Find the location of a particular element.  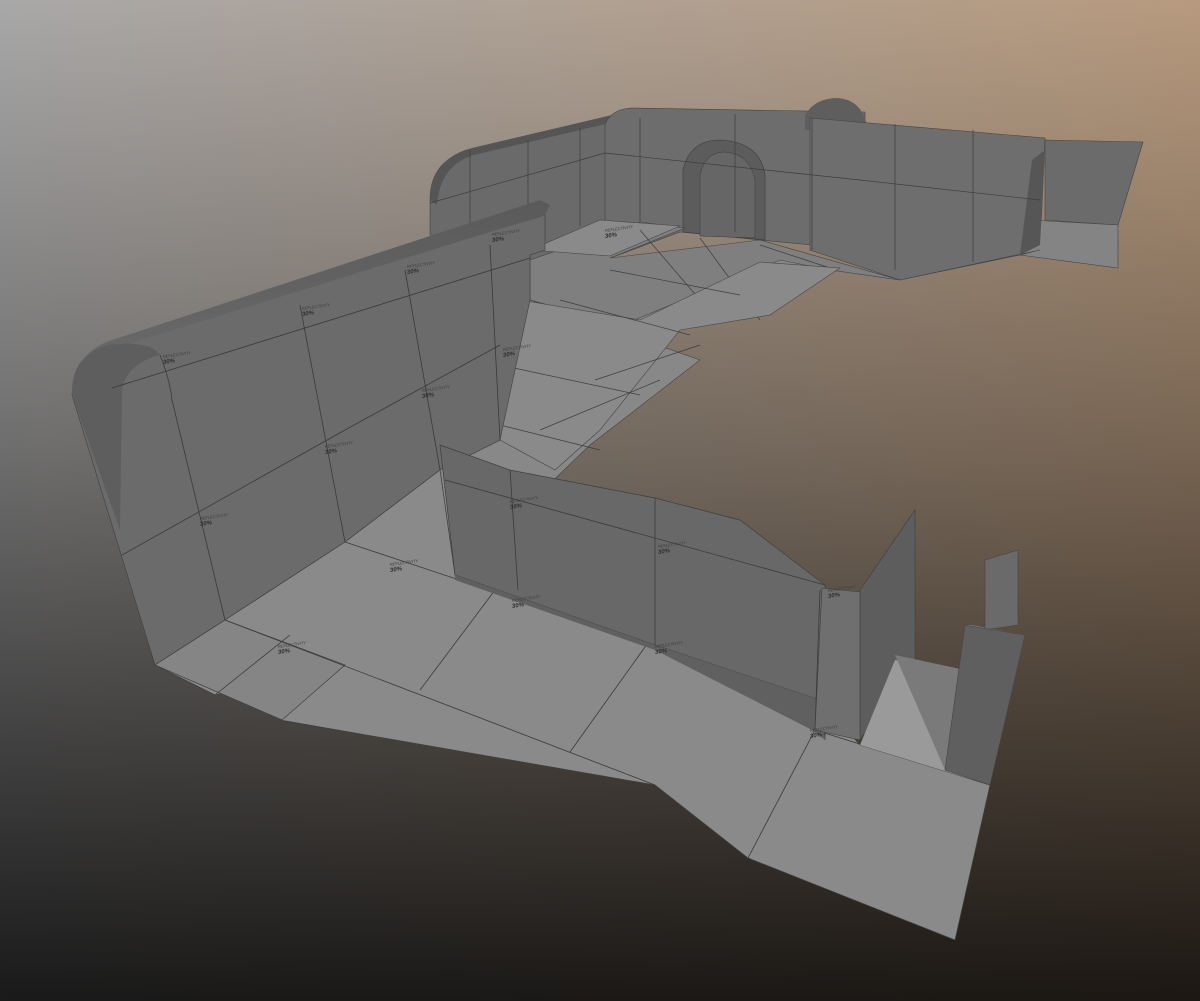

arch-inner is located at coordinates (727, 195).